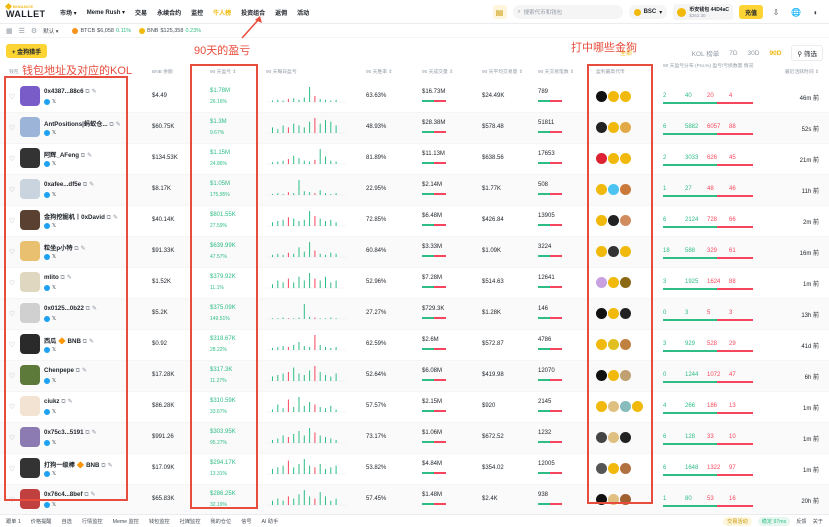 The width and height of the screenshot is (829, 527). Describe the element at coordinates (816, 12) in the screenshot. I see `theme-icon: ◐` at that location.